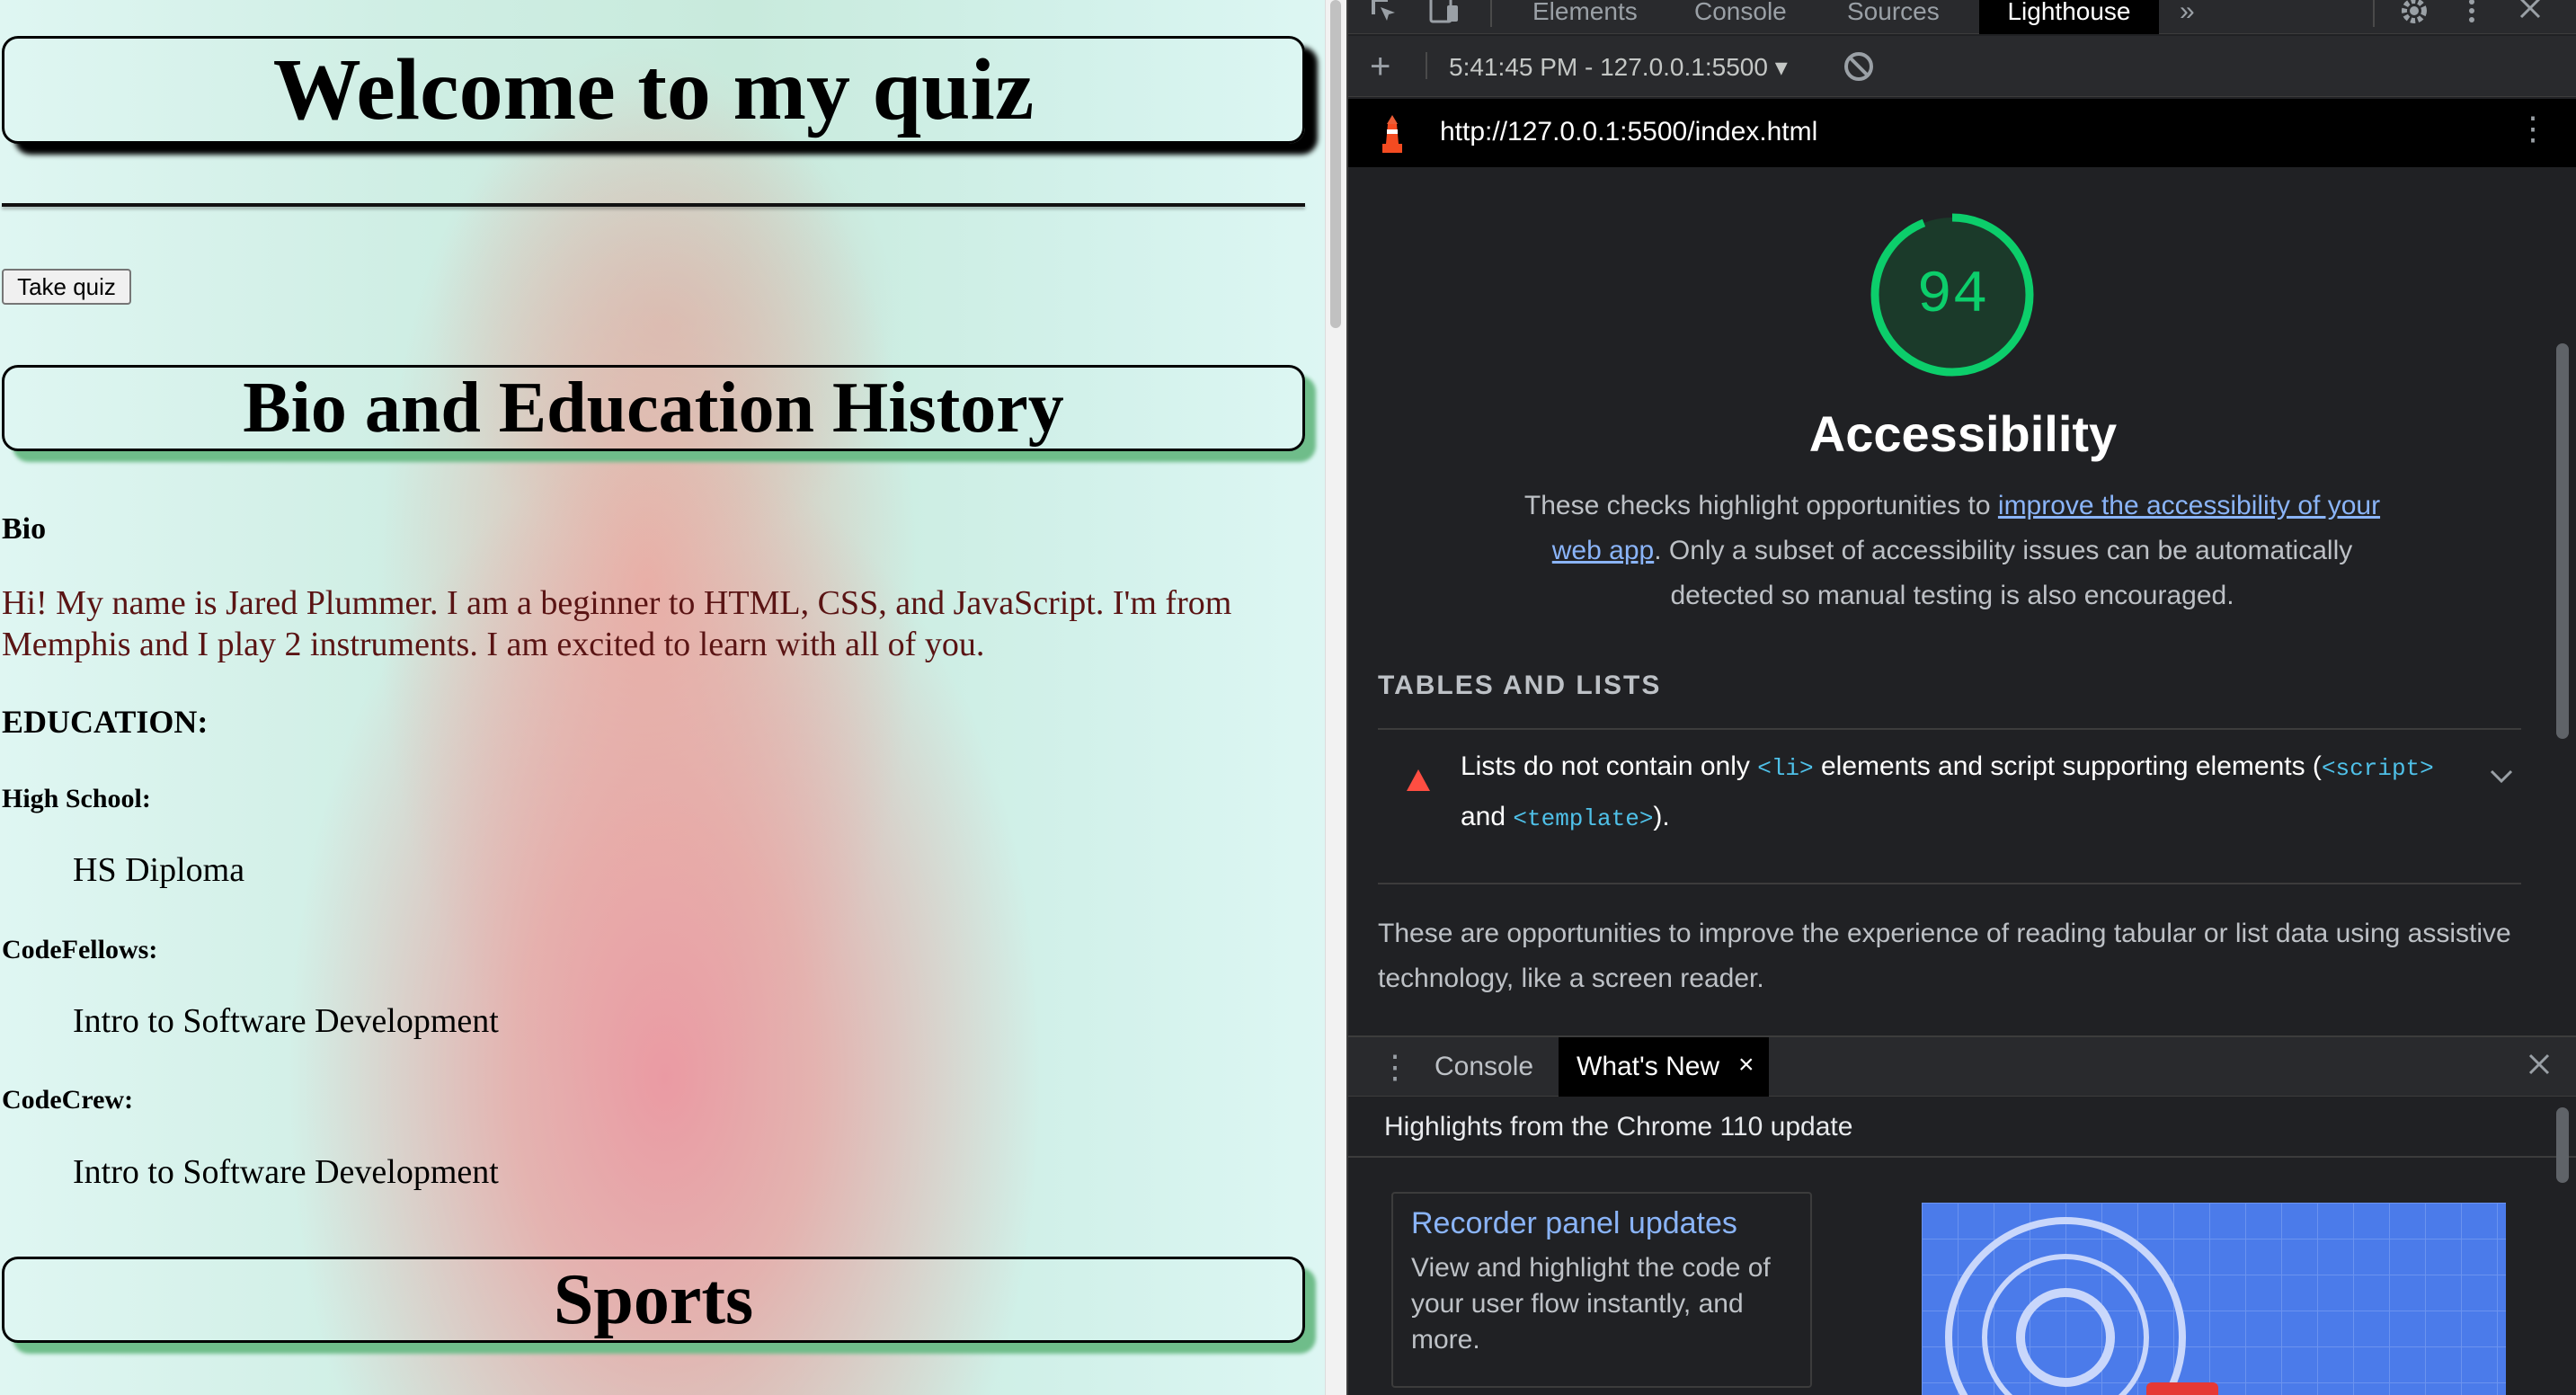  What do you see at coordinates (1962, 133) in the screenshot?
I see `report-url-bar: http://127.0.0.1:5500/index.html ⋮` at bounding box center [1962, 133].